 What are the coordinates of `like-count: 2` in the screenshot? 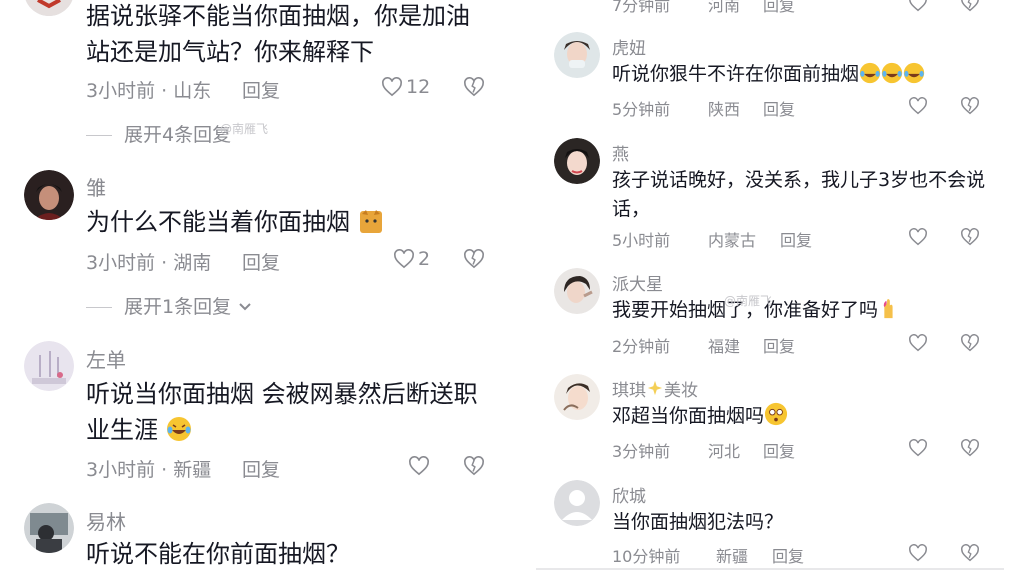 It's located at (424, 259).